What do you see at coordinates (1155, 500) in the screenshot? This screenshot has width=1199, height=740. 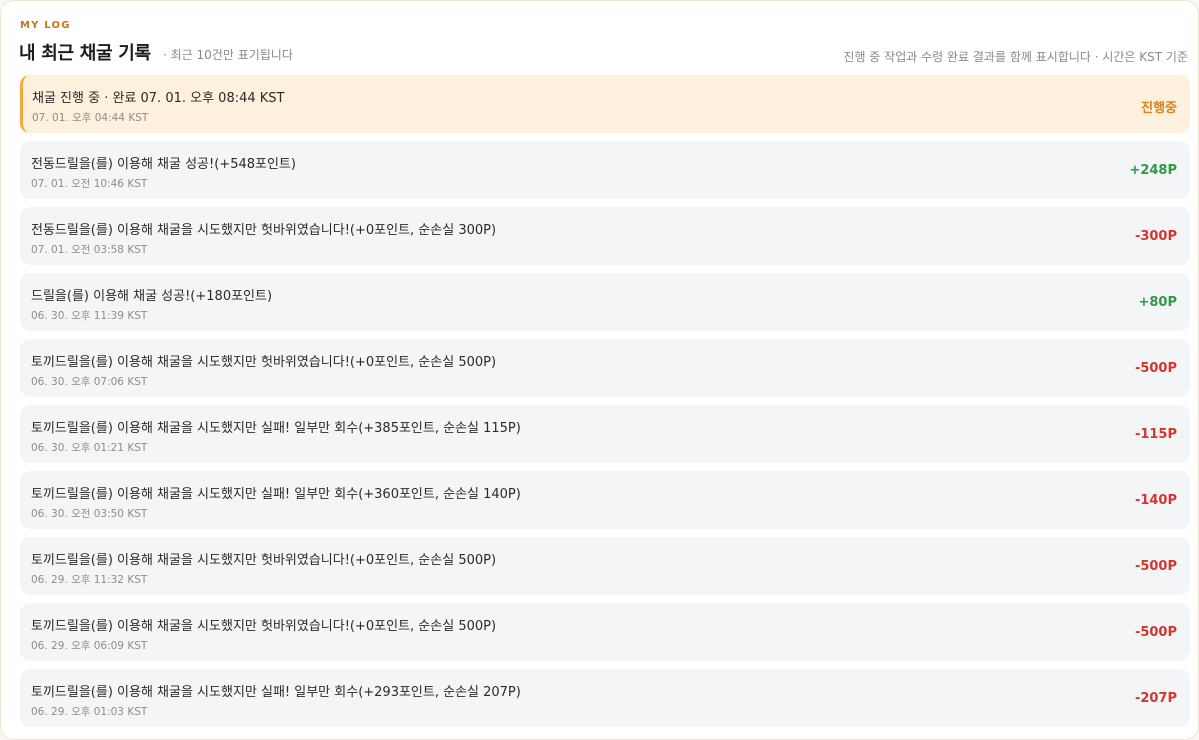 I see `record-amount: -140P` at bounding box center [1155, 500].